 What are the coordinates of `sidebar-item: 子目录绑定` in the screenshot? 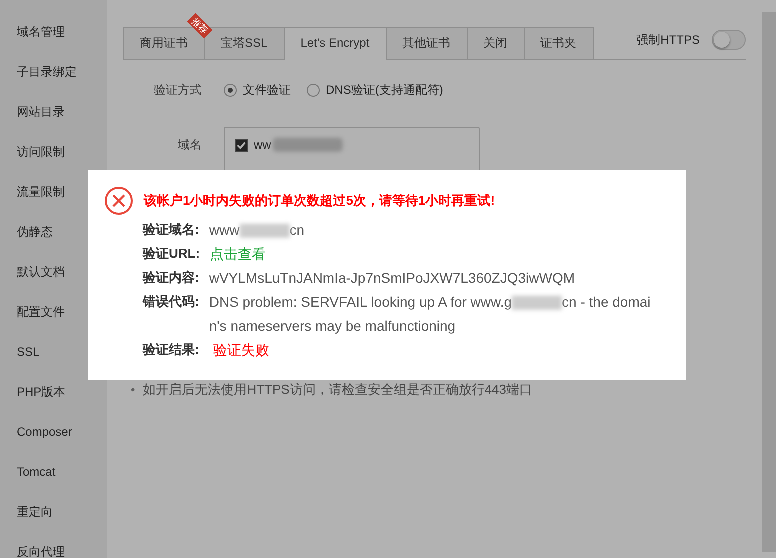 It's located at (53, 72).